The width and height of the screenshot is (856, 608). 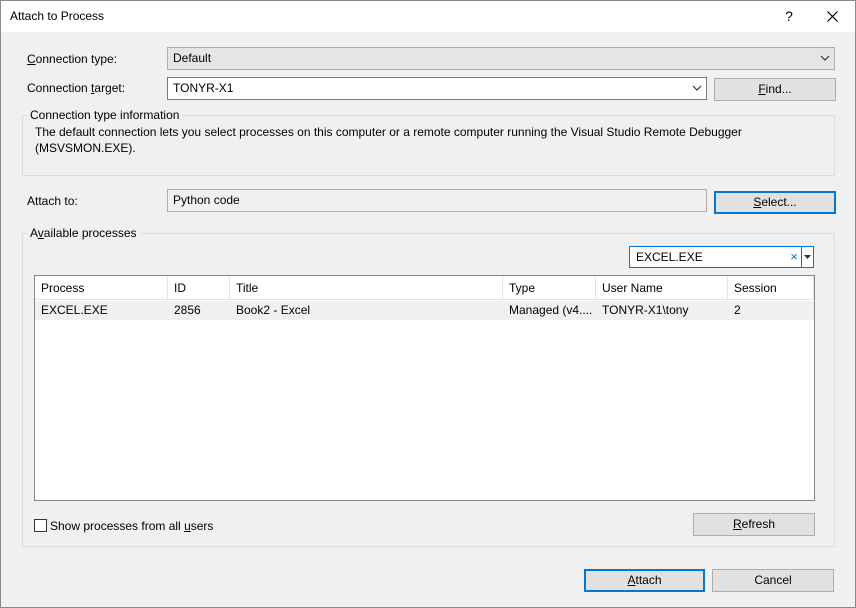 I want to click on column-header-user-name: User Name, so click(x=662, y=288).